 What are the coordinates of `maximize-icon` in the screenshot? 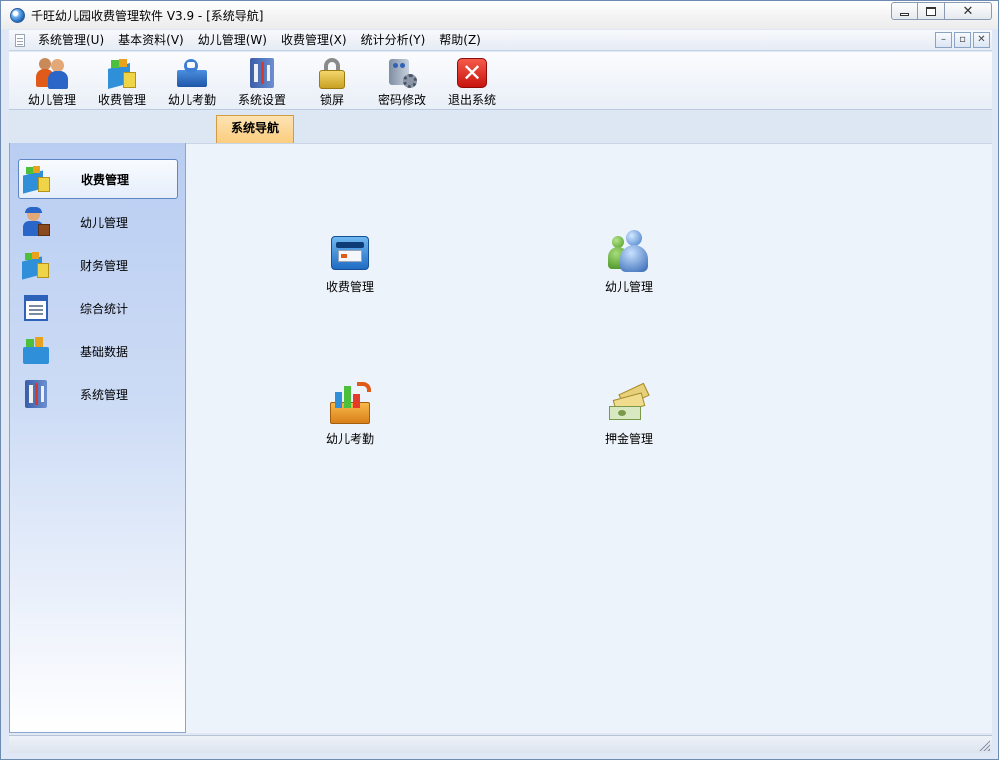 It's located at (931, 11).